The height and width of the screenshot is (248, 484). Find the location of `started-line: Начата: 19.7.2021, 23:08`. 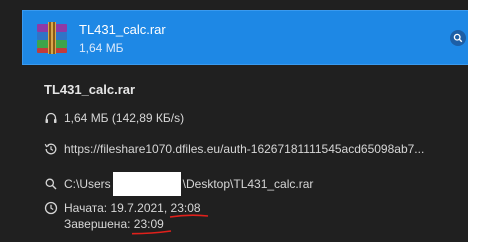

started-line: Начата: 19.7.2021, 23:08 is located at coordinates (136, 209).